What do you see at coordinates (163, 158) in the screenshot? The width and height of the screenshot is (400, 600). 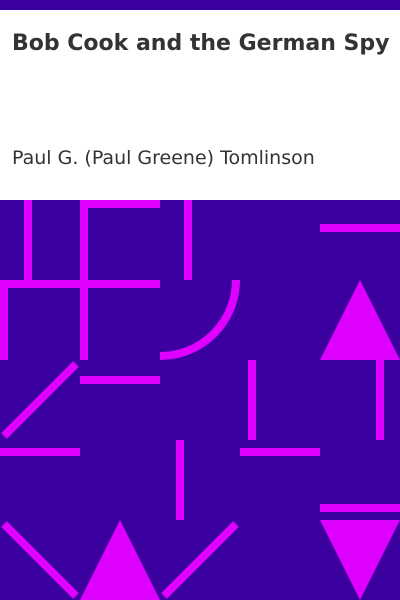 I see `book-author: Paul G. (Paul Greene) Tomlinson` at bounding box center [163, 158].